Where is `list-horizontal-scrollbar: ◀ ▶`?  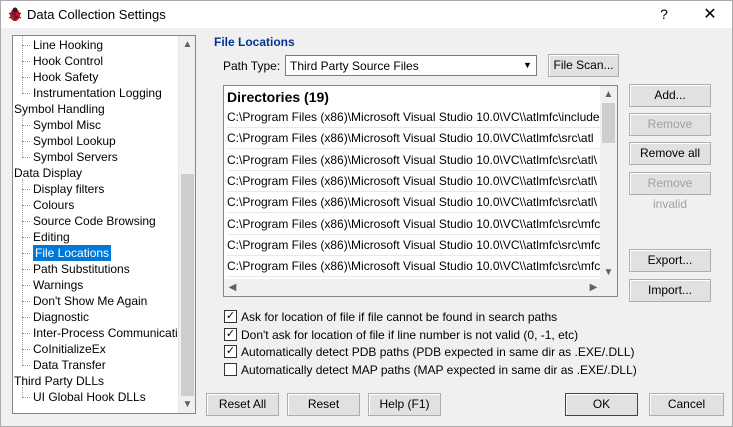 list-horizontal-scrollbar: ◀ ▶ is located at coordinates (413, 287).